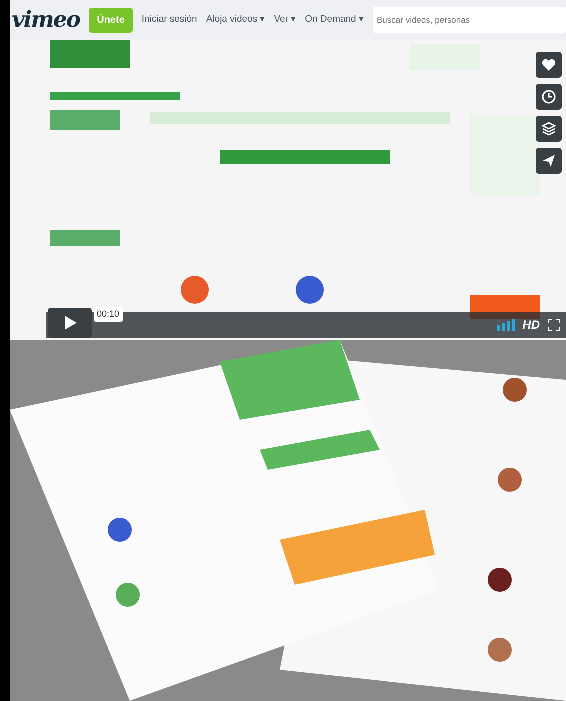  I want to click on hd-label: HD, so click(531, 325).